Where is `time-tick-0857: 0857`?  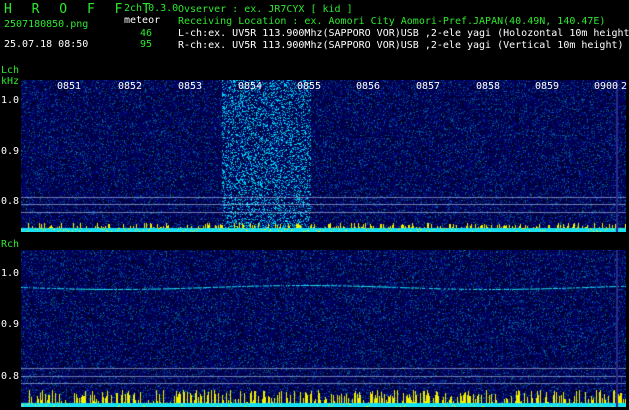
time-tick-0857: 0857 is located at coordinates (428, 86).